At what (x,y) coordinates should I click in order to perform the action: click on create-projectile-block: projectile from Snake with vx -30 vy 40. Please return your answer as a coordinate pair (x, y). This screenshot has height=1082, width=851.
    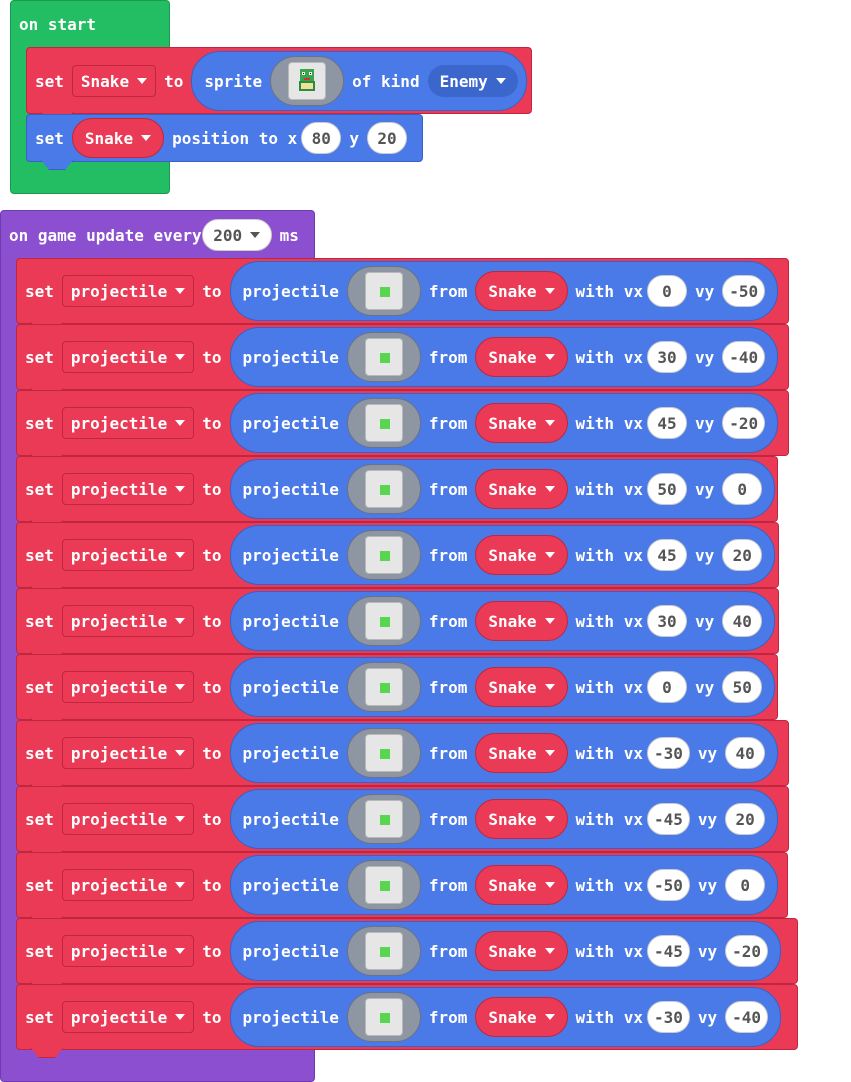
    Looking at the image, I should click on (504, 753).